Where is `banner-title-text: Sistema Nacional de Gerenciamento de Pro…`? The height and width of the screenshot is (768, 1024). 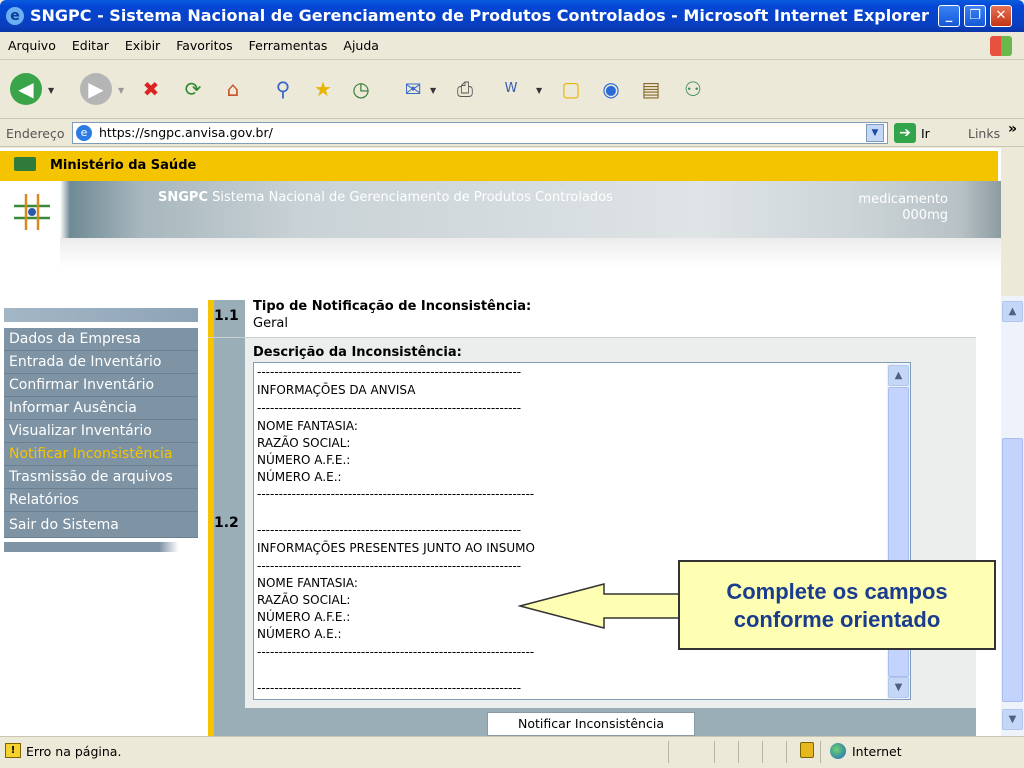 banner-title-text: Sistema Nacional de Gerenciamento de Pro… is located at coordinates (410, 197).